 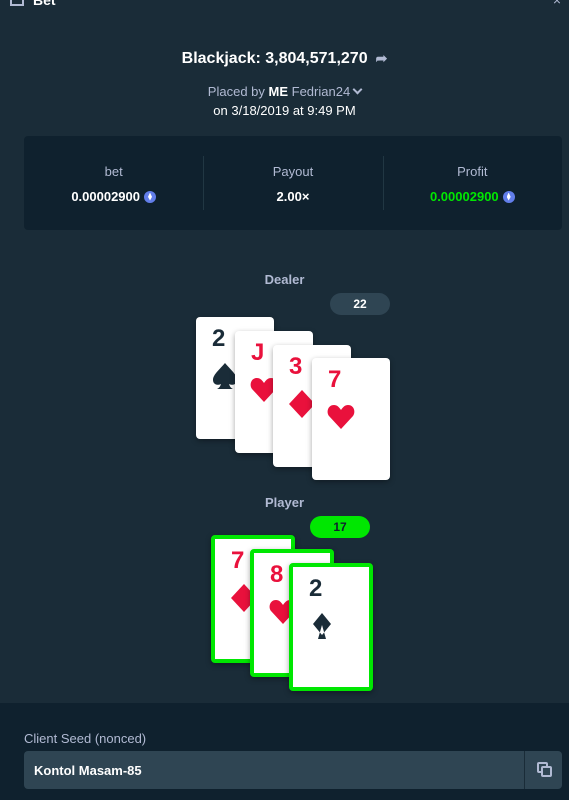 I want to click on profit-amount: 0.00002900, so click(x=464, y=196).